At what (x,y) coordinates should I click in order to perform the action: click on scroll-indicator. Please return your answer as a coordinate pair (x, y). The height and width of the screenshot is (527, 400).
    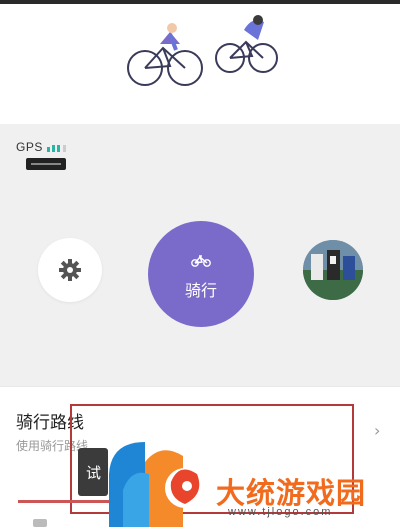
    Looking at the image, I should click on (40, 523).